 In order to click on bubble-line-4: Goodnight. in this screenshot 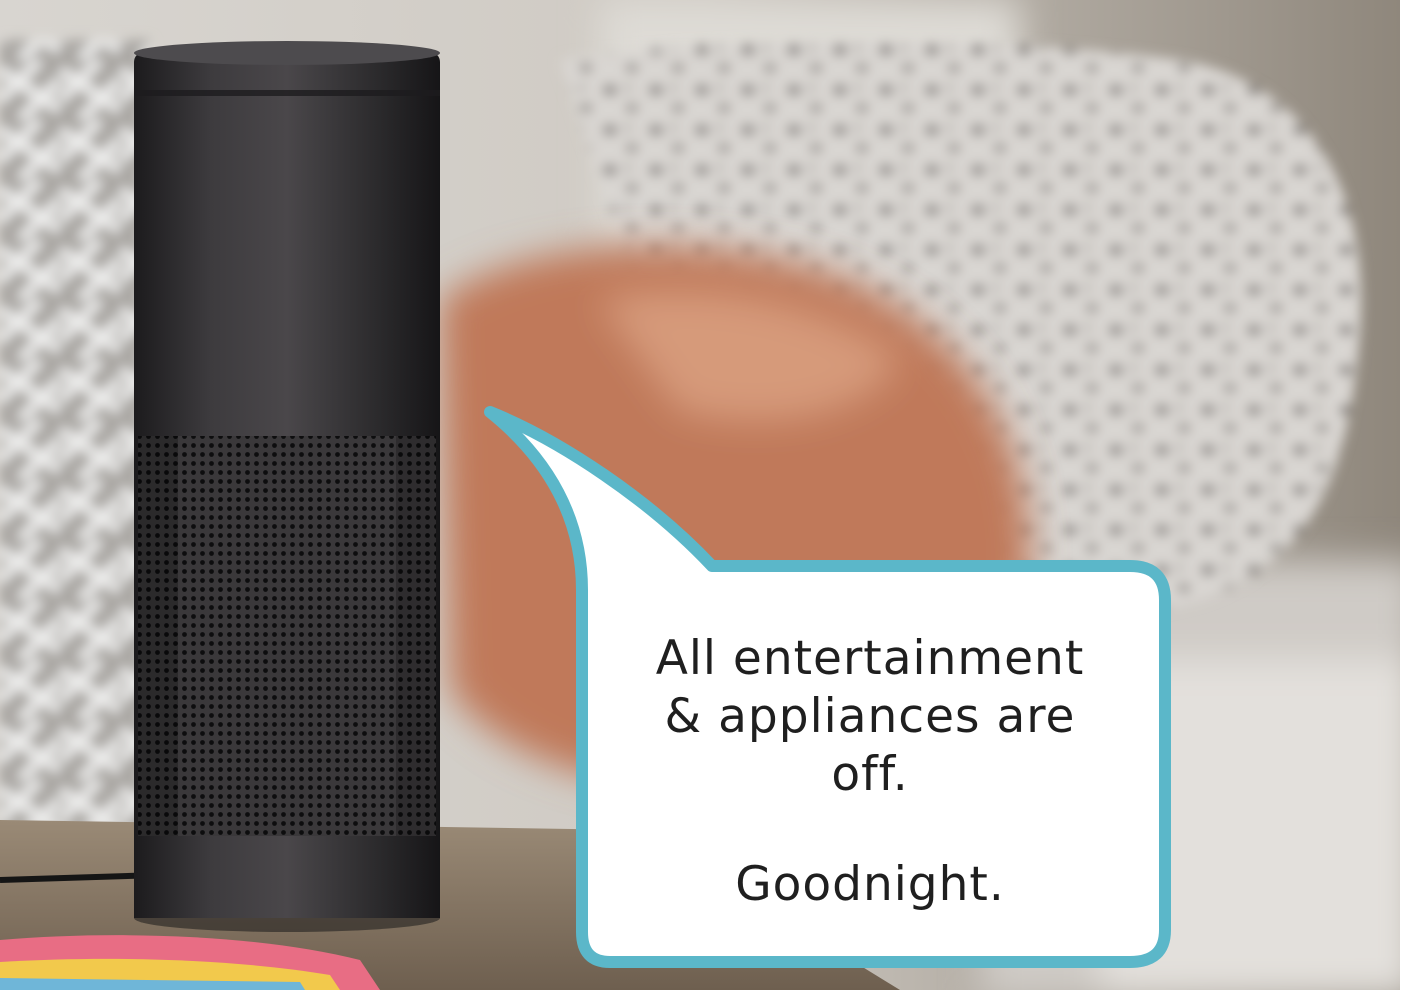, I will do `click(870, 884)`.